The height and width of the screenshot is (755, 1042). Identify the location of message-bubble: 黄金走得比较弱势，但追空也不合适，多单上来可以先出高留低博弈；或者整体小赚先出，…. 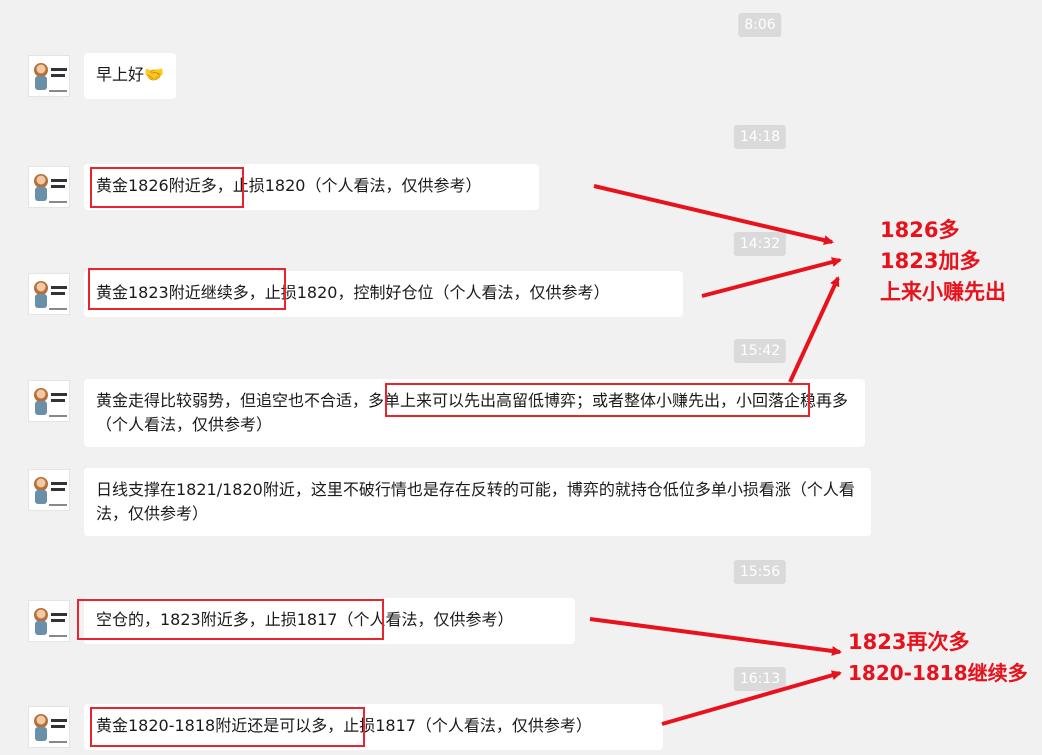
(474, 413).